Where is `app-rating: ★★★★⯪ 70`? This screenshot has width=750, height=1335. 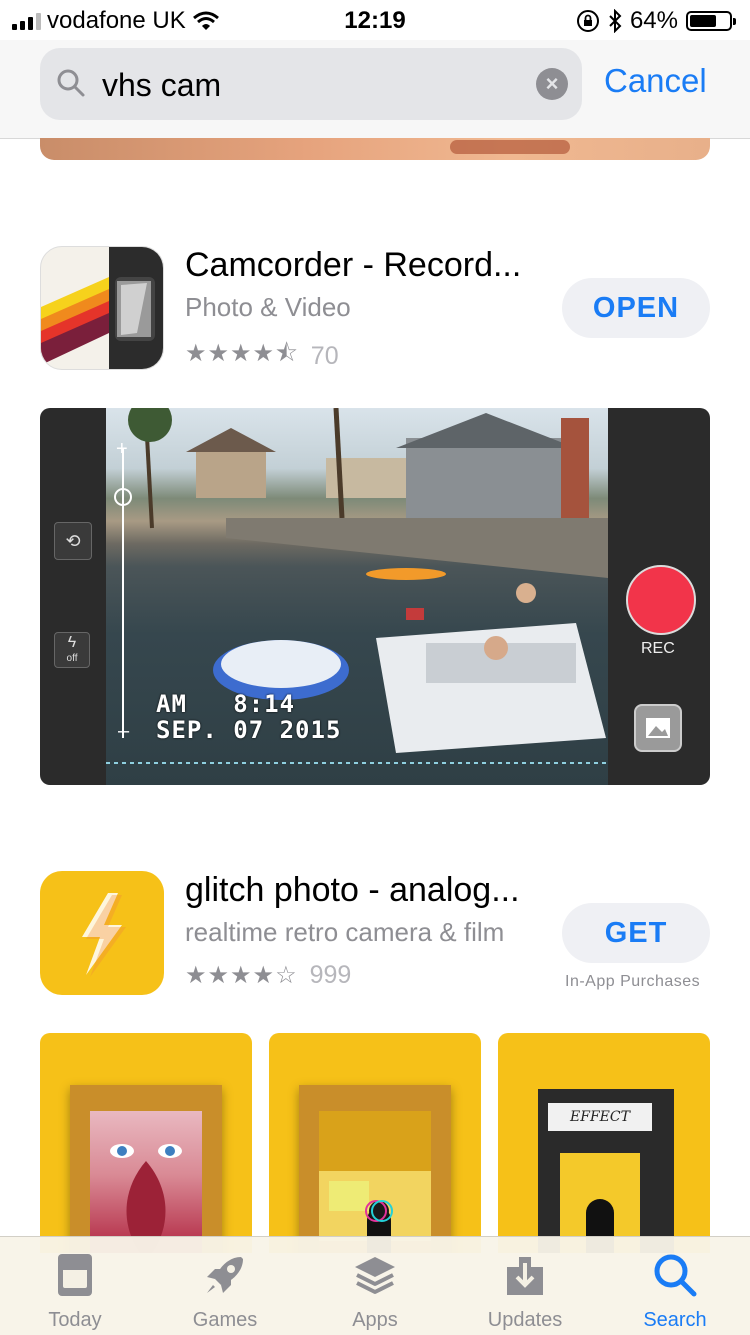 app-rating: ★★★★⯪ 70 is located at coordinates (262, 356).